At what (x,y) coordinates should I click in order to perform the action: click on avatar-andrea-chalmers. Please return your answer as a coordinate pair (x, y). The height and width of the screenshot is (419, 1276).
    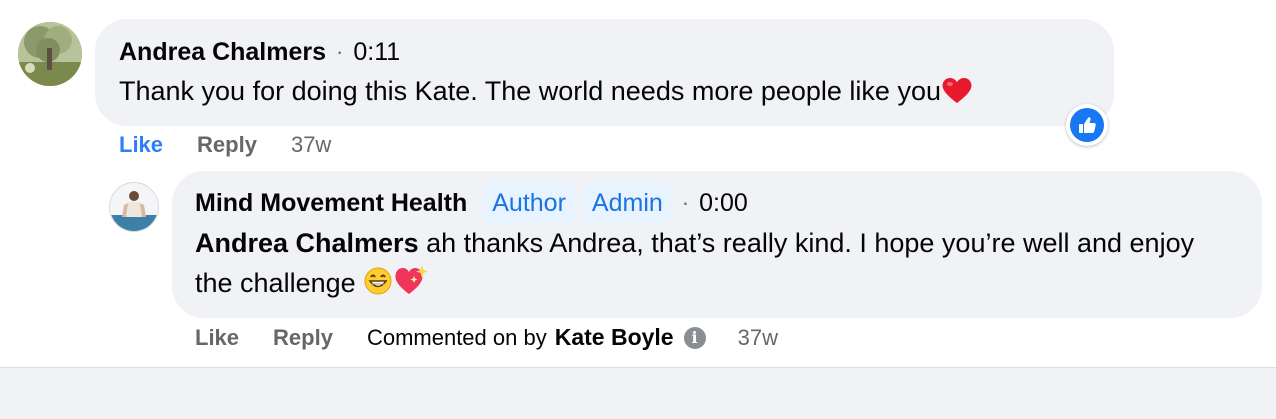
    Looking at the image, I should click on (50, 54).